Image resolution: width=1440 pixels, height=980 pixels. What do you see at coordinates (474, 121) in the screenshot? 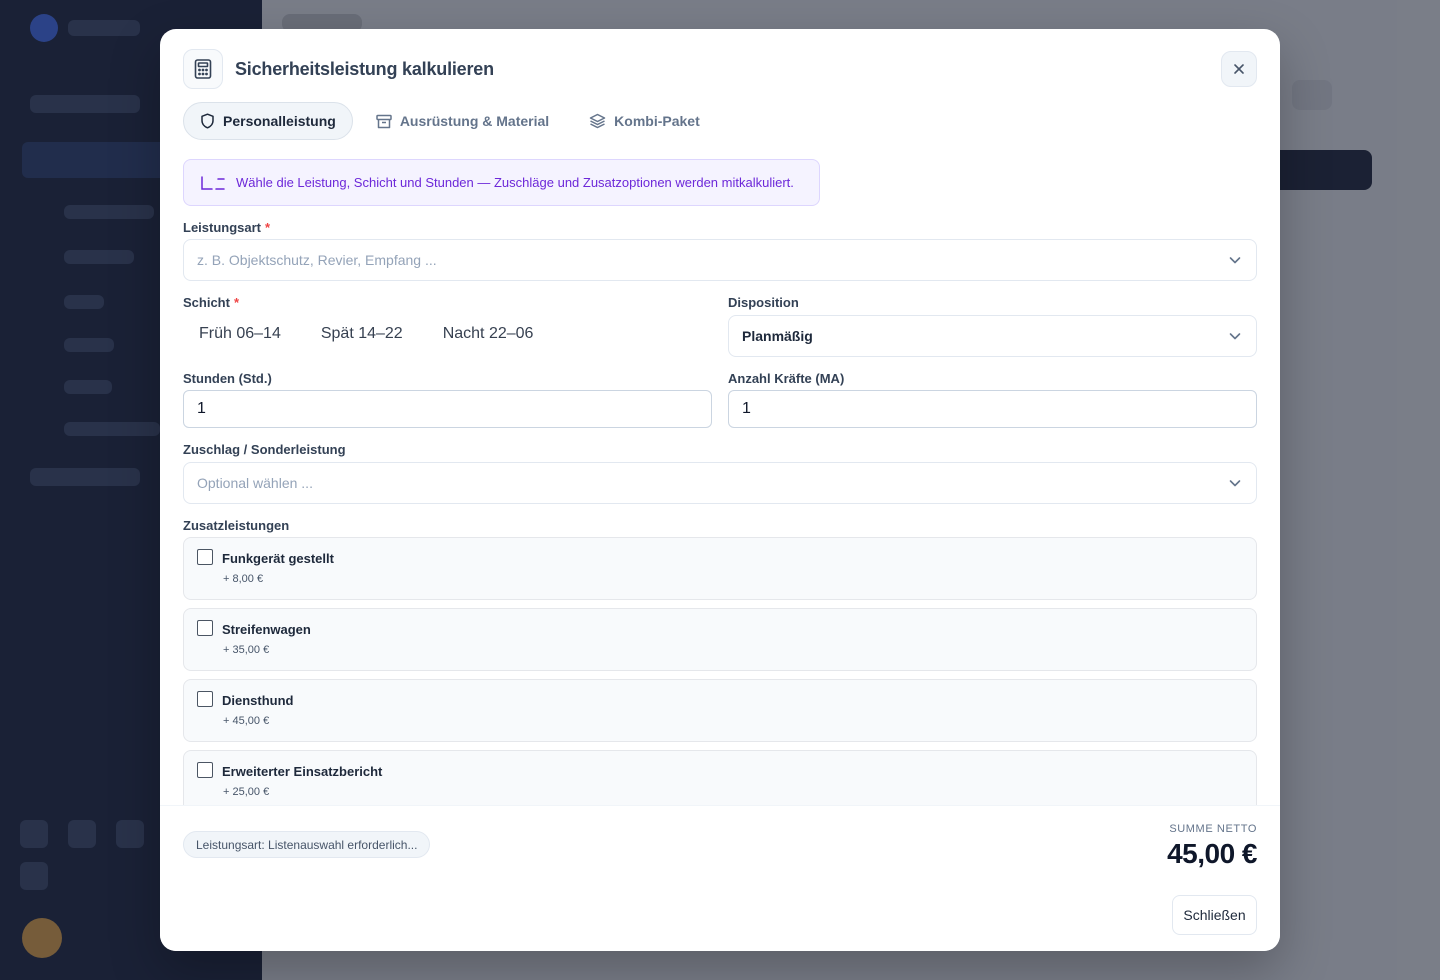
I see `tab-label: Ausrüstung & Material` at bounding box center [474, 121].